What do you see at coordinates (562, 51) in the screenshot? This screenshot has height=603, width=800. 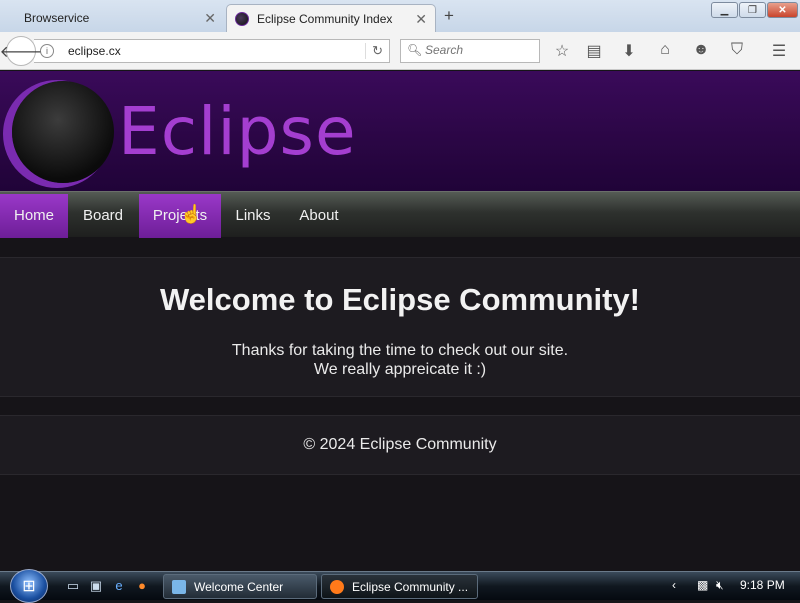 I see `bookmark-star-icon: ☆` at bounding box center [562, 51].